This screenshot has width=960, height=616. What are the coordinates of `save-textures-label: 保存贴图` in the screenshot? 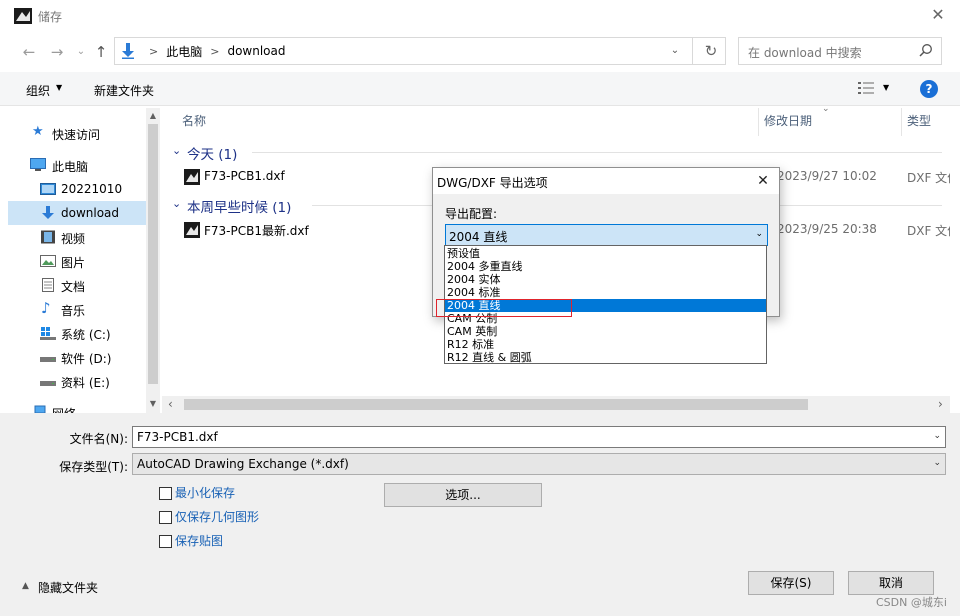 It's located at (199, 540).